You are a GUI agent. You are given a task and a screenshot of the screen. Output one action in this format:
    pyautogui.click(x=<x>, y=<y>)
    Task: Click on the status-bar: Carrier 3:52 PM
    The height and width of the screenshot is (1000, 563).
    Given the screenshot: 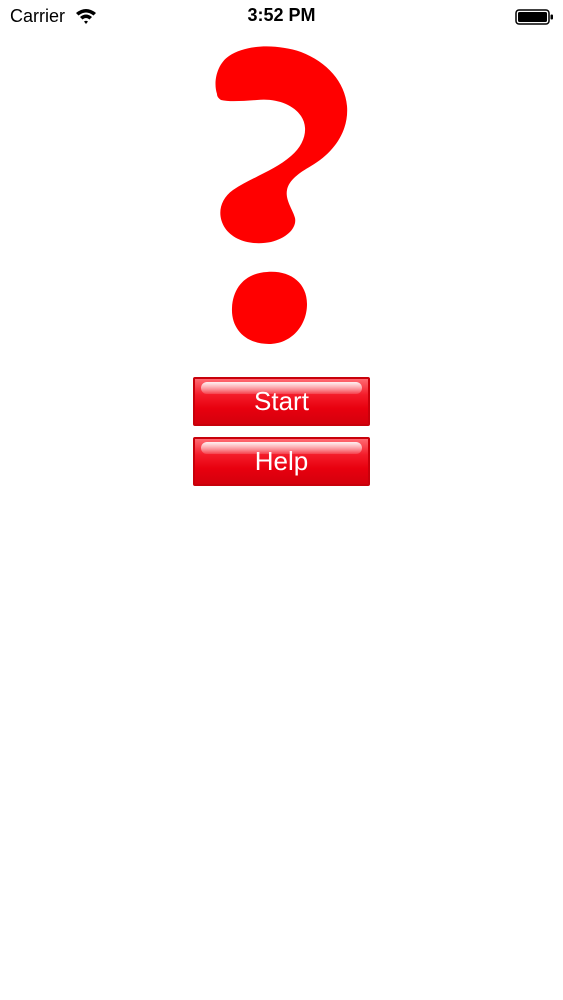 What is the action you would take?
    pyautogui.click(x=281, y=17)
    